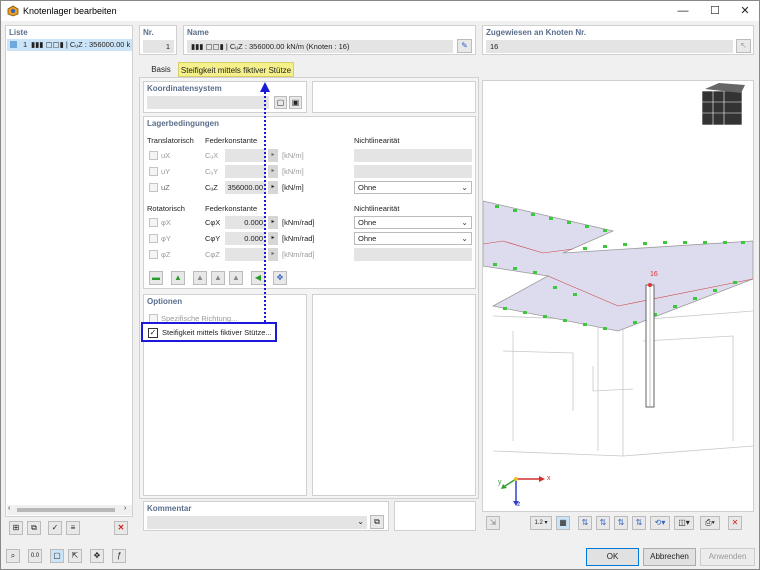 The image size is (760, 570). What do you see at coordinates (394, 395) in the screenshot?
I see `options-right-panel` at bounding box center [394, 395].